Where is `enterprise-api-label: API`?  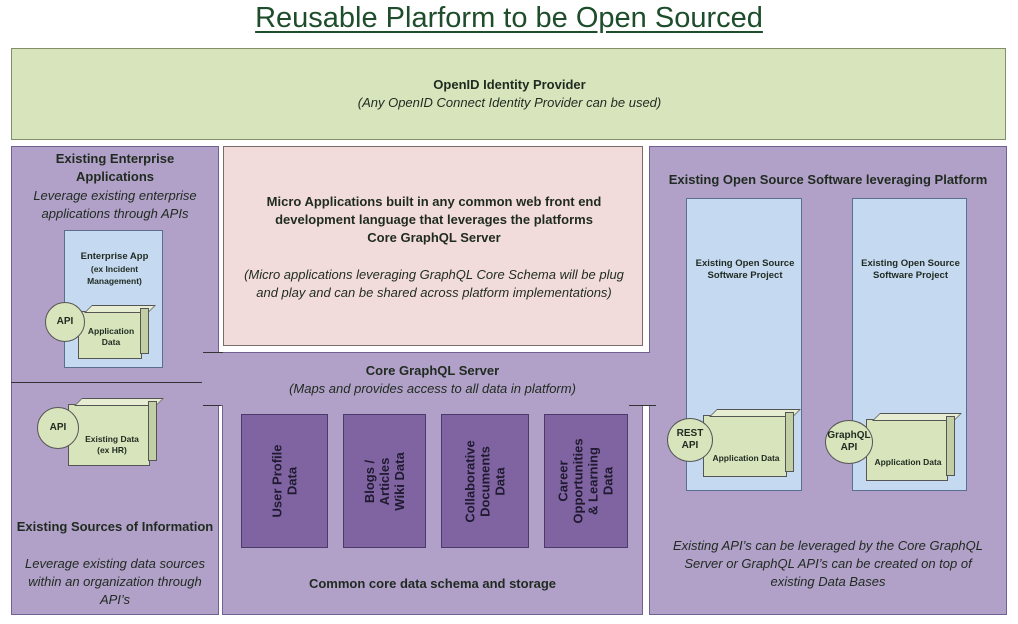 enterprise-api-label: API is located at coordinates (65, 321).